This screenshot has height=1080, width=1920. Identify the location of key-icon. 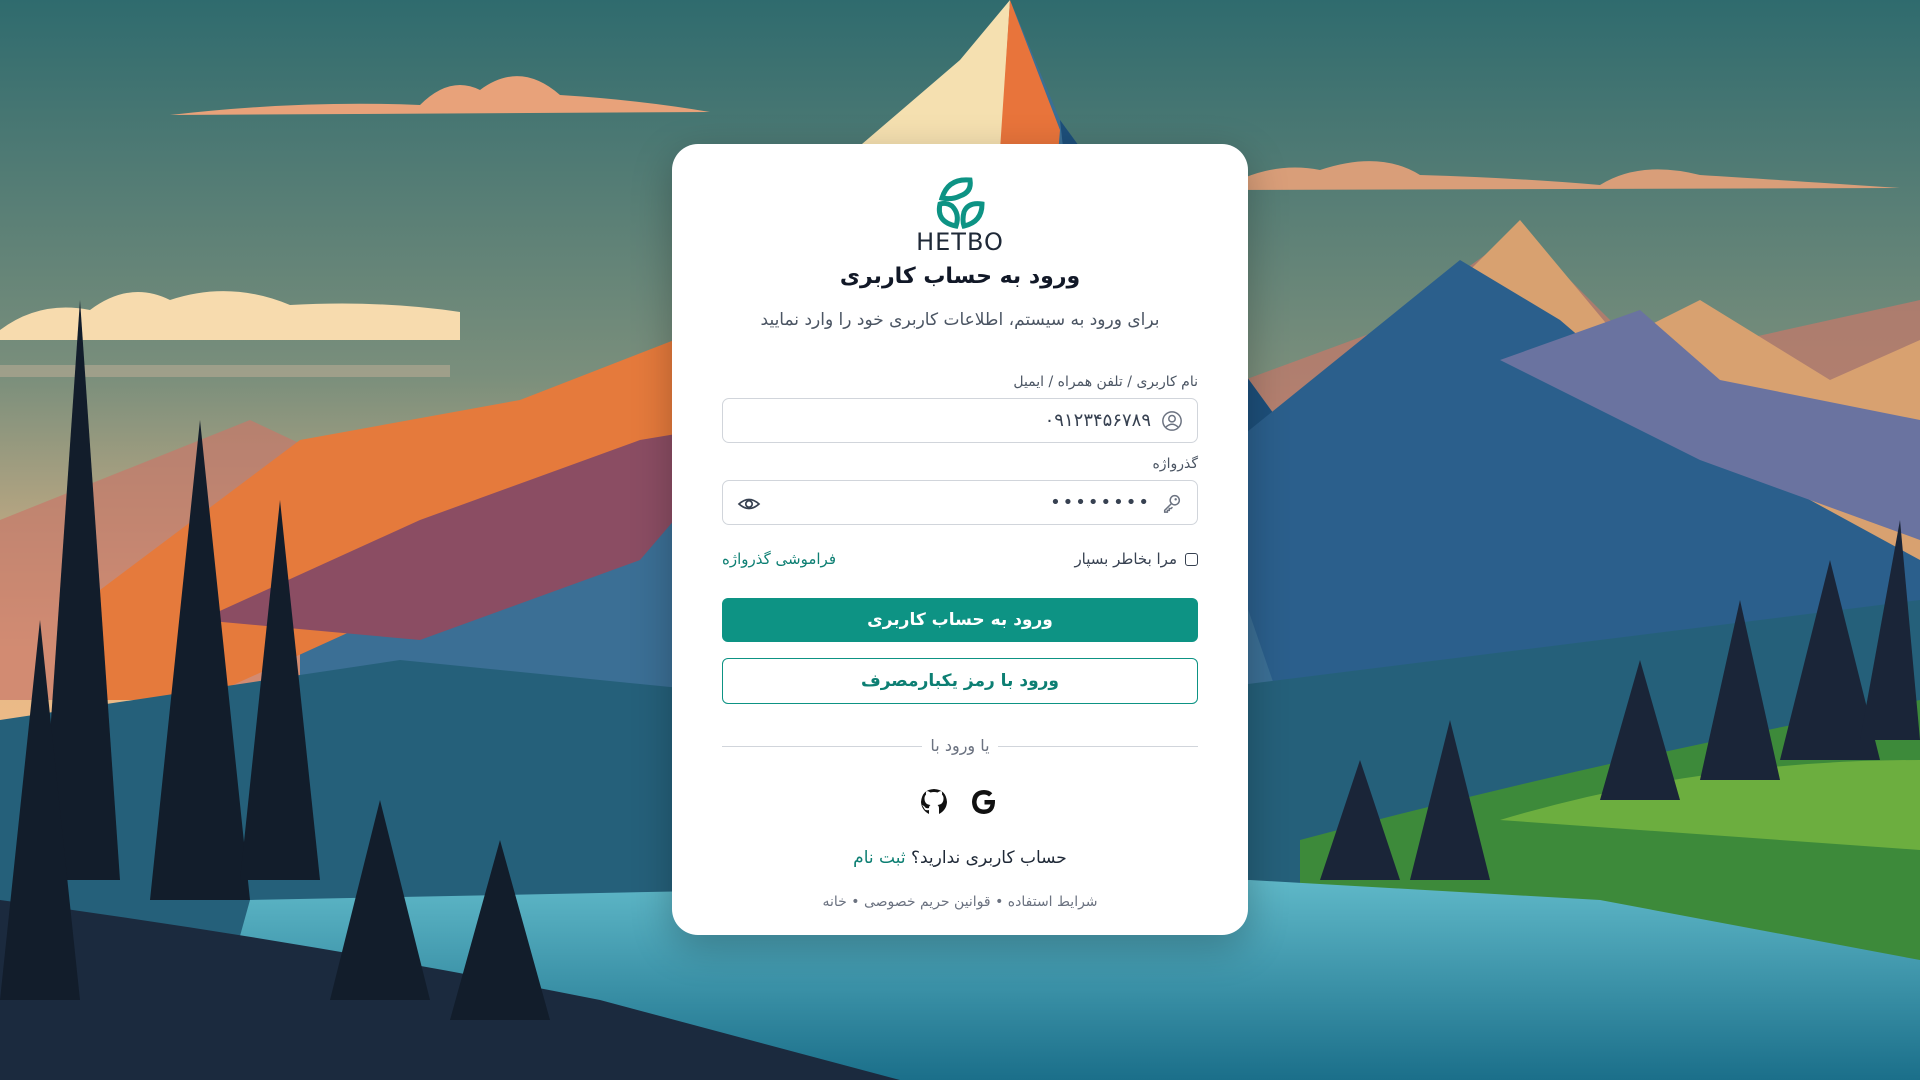
(1172, 503).